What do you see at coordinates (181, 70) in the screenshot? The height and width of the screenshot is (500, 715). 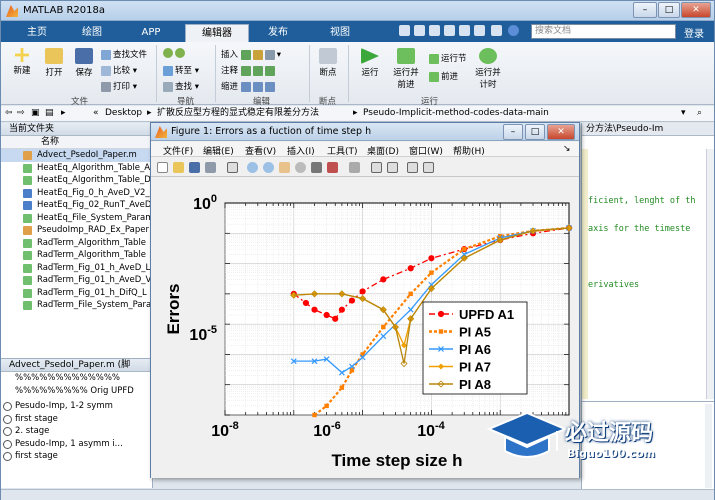 I see `goto-button: 转至 ▾` at bounding box center [181, 70].